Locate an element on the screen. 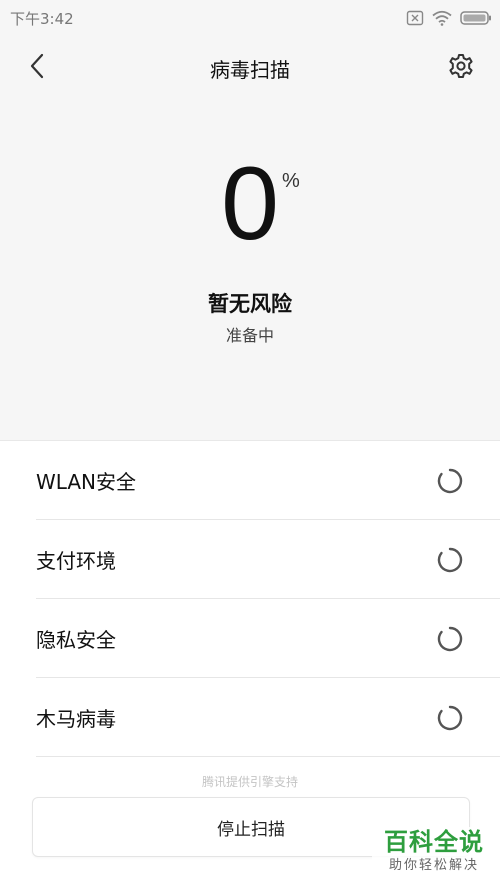  scan-item-label: WLAN安全 is located at coordinates (86, 481).